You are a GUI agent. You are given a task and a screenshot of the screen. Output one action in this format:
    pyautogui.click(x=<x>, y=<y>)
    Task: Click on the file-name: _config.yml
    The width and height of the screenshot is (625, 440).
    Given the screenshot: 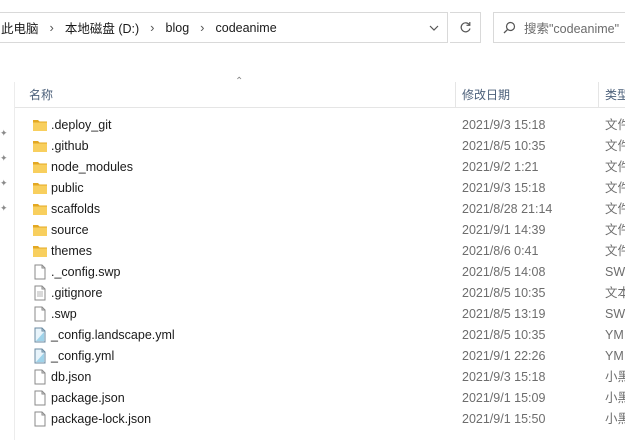 What is the action you would take?
    pyautogui.click(x=83, y=356)
    